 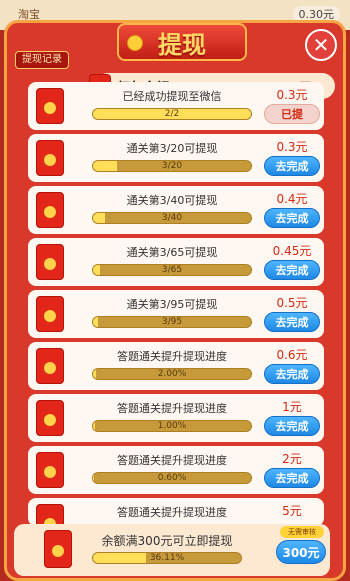 I want to click on task-item: 通关第3/40可提现 3/40 0.4元 去完成, so click(x=176, y=210).